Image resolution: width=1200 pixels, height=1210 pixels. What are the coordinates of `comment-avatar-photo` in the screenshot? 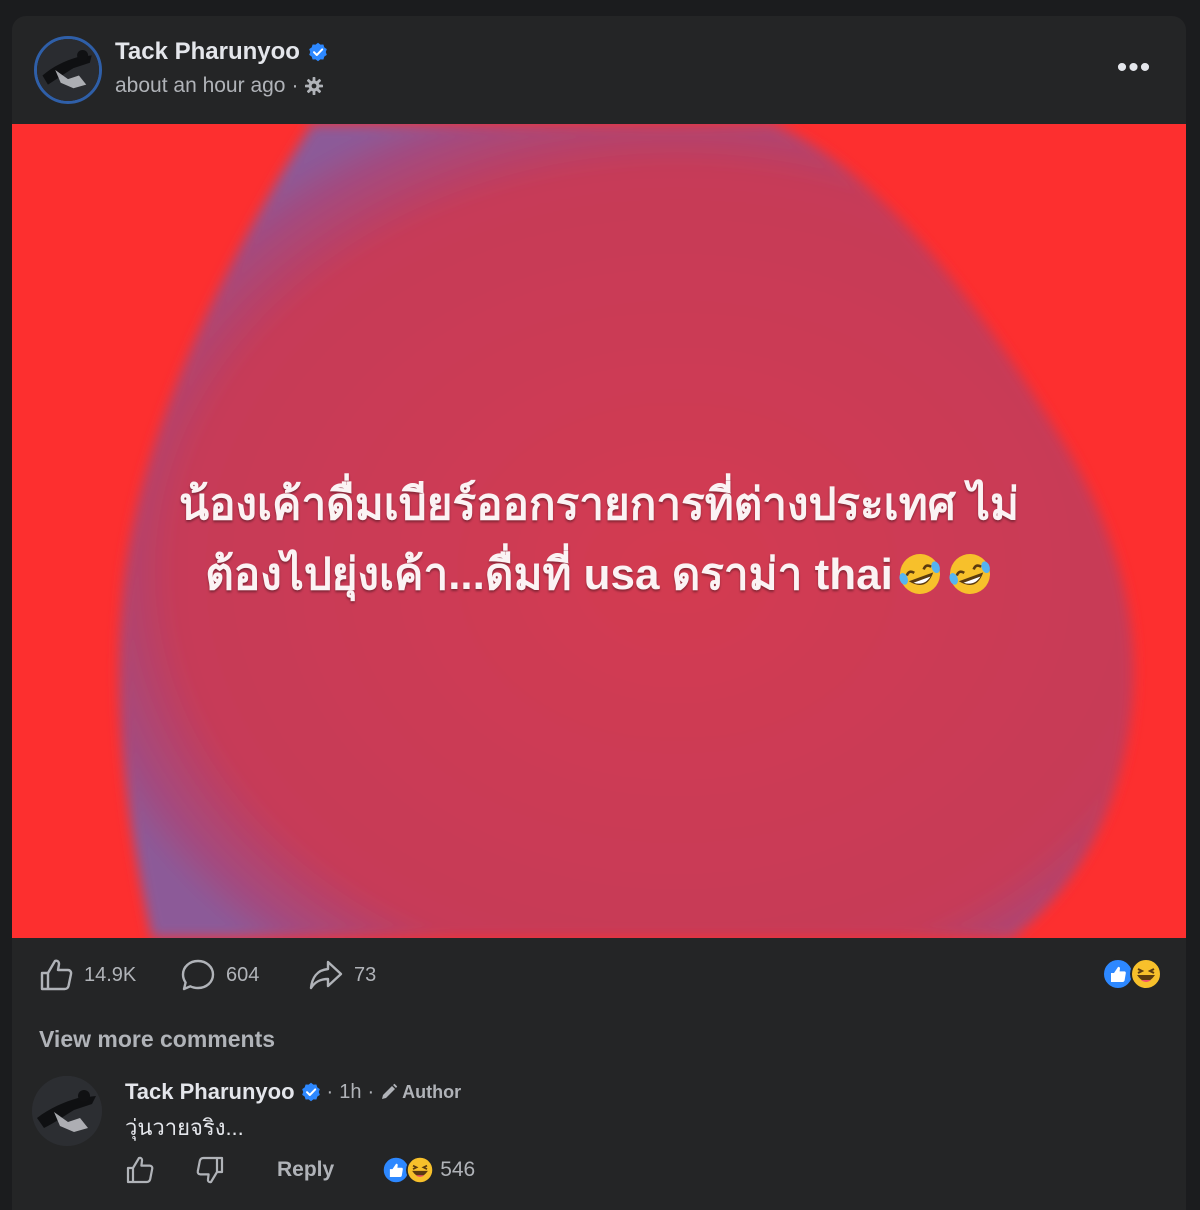 It's located at (67, 1111).